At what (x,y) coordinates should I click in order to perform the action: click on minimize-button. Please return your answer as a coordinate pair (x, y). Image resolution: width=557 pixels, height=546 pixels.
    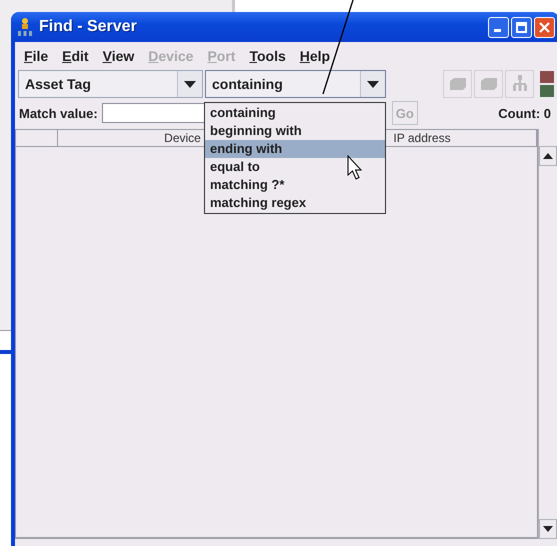
    Looking at the image, I should click on (498, 27).